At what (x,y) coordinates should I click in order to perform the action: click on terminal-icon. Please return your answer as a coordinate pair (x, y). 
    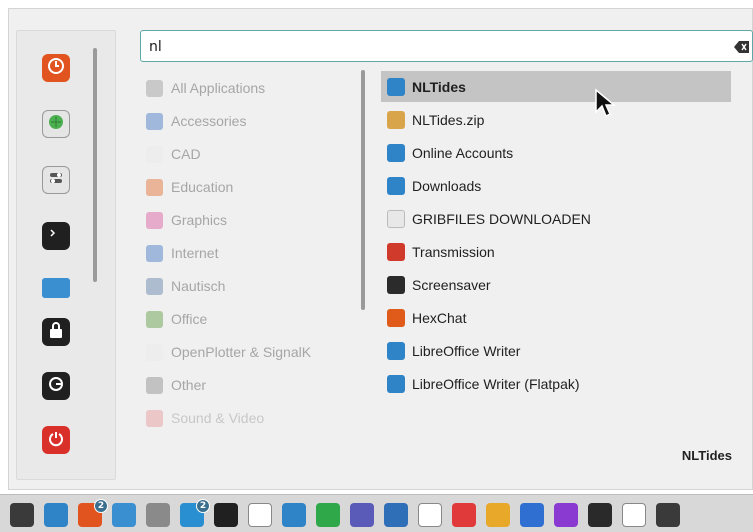
    Looking at the image, I should click on (56, 236).